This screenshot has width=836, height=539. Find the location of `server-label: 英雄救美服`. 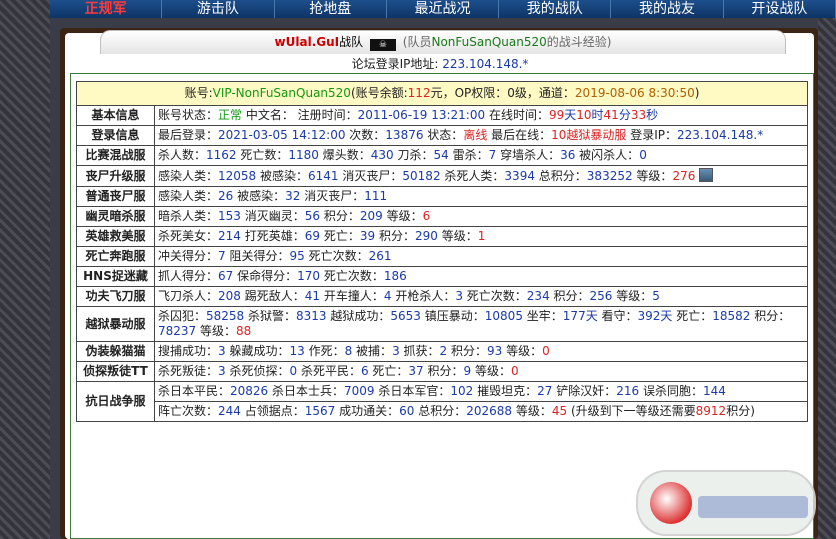

server-label: 英雄救美服 is located at coordinates (115, 236).